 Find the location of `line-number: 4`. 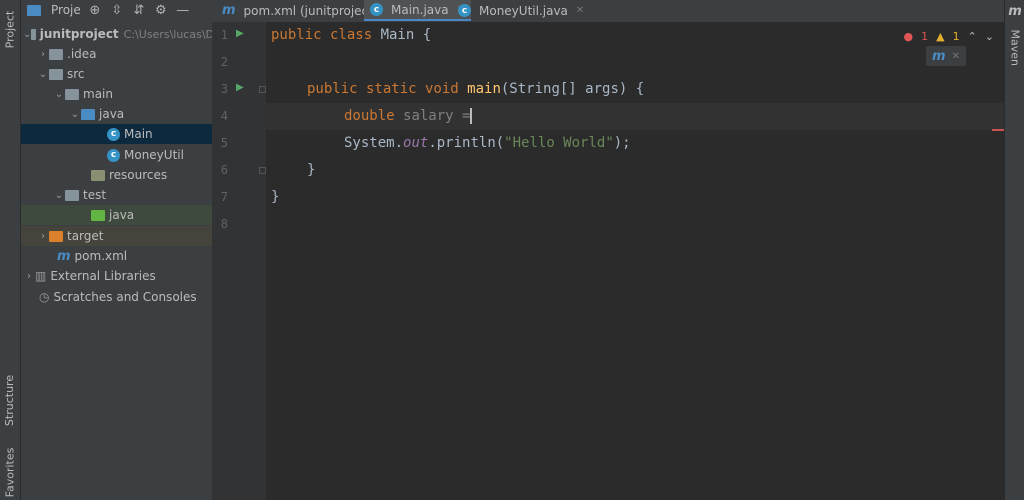

line-number: 4 is located at coordinates (224, 116).